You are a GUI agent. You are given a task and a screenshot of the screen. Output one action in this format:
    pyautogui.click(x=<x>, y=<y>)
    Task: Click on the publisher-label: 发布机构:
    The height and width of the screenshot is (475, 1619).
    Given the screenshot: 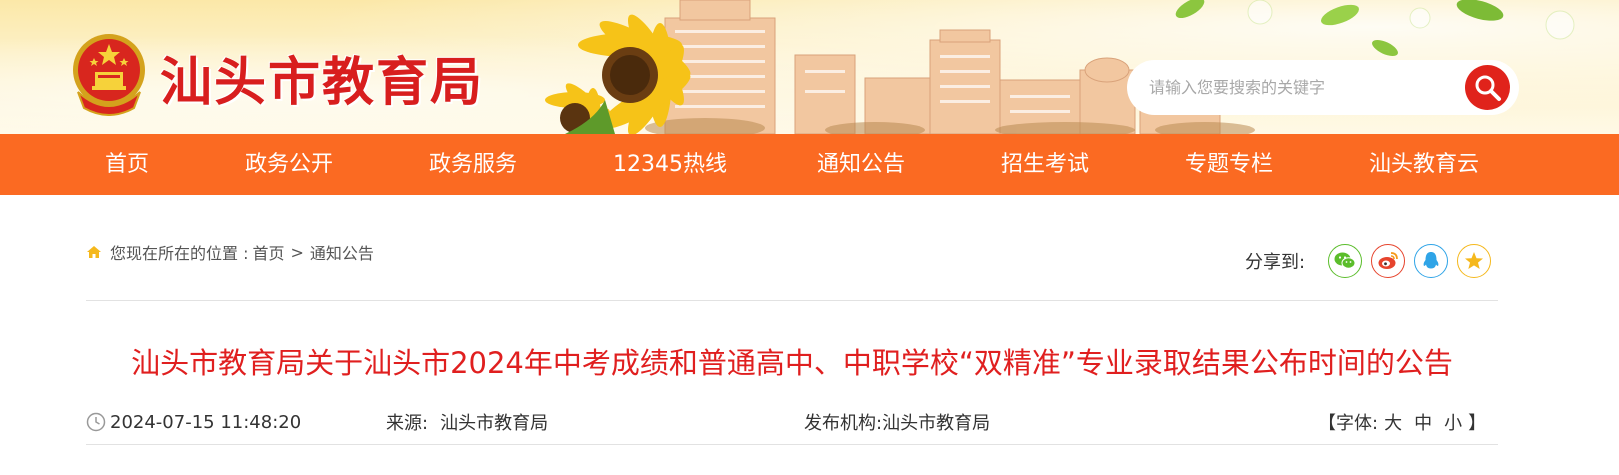 What is the action you would take?
    pyautogui.click(x=843, y=423)
    